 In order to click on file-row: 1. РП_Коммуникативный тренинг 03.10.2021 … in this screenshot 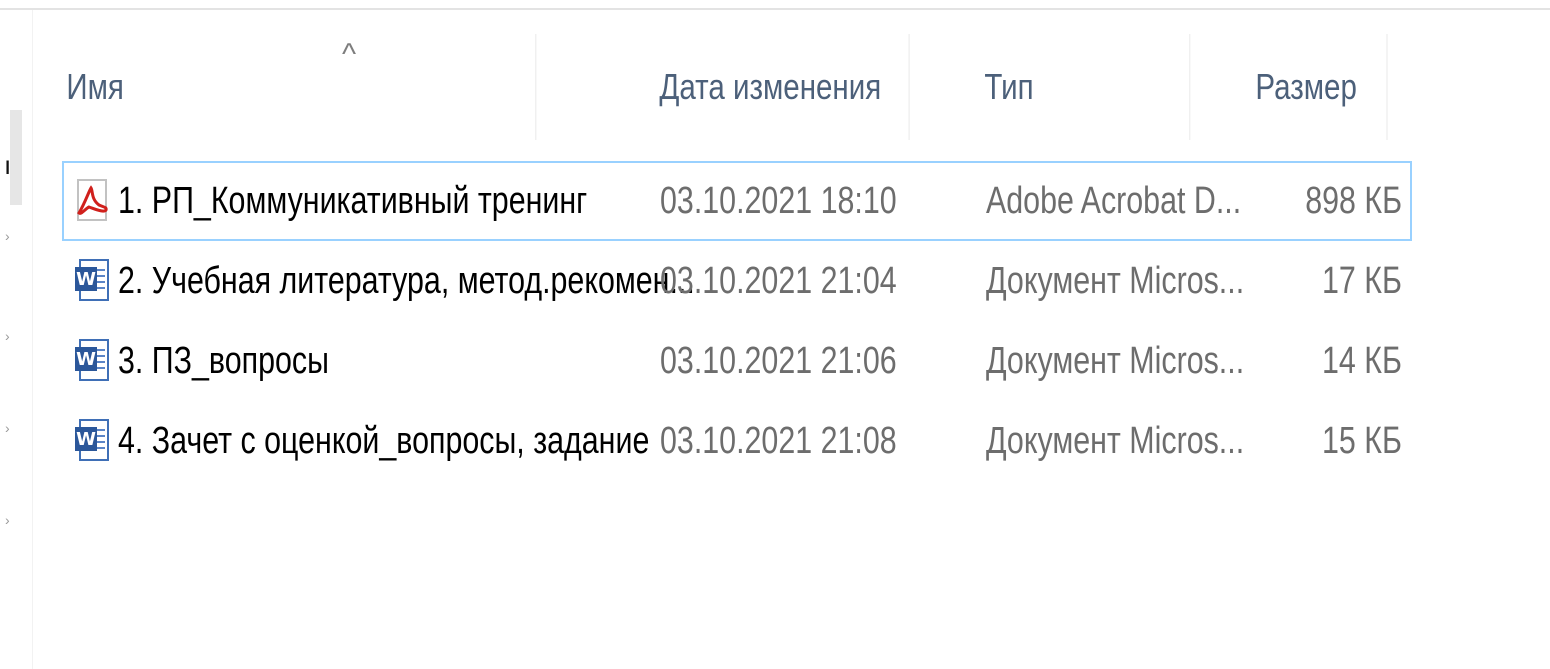, I will do `click(737, 201)`.